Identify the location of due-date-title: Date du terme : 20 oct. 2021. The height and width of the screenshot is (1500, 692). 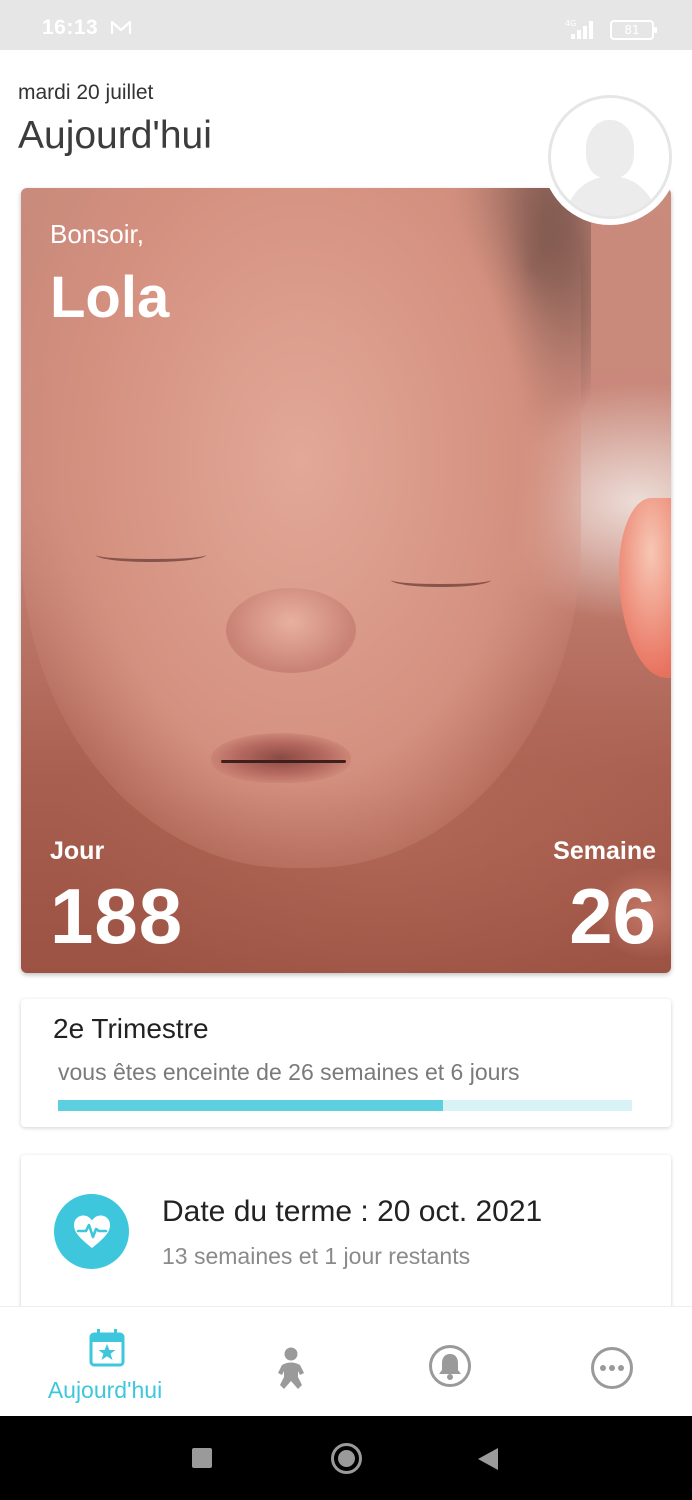
(352, 1211).